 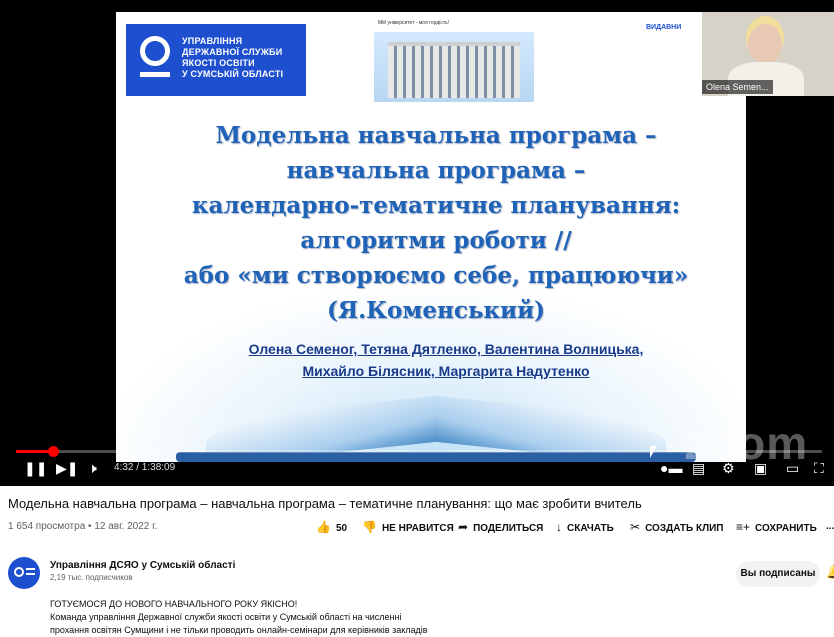 What do you see at coordinates (91, 577) in the screenshot?
I see `channel-subscriber-count: 2,19 тыс. подписчиков` at bounding box center [91, 577].